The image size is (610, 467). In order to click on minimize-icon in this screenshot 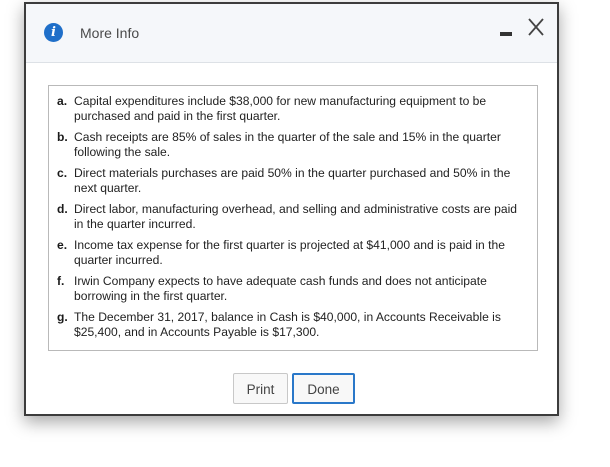, I will do `click(506, 34)`.